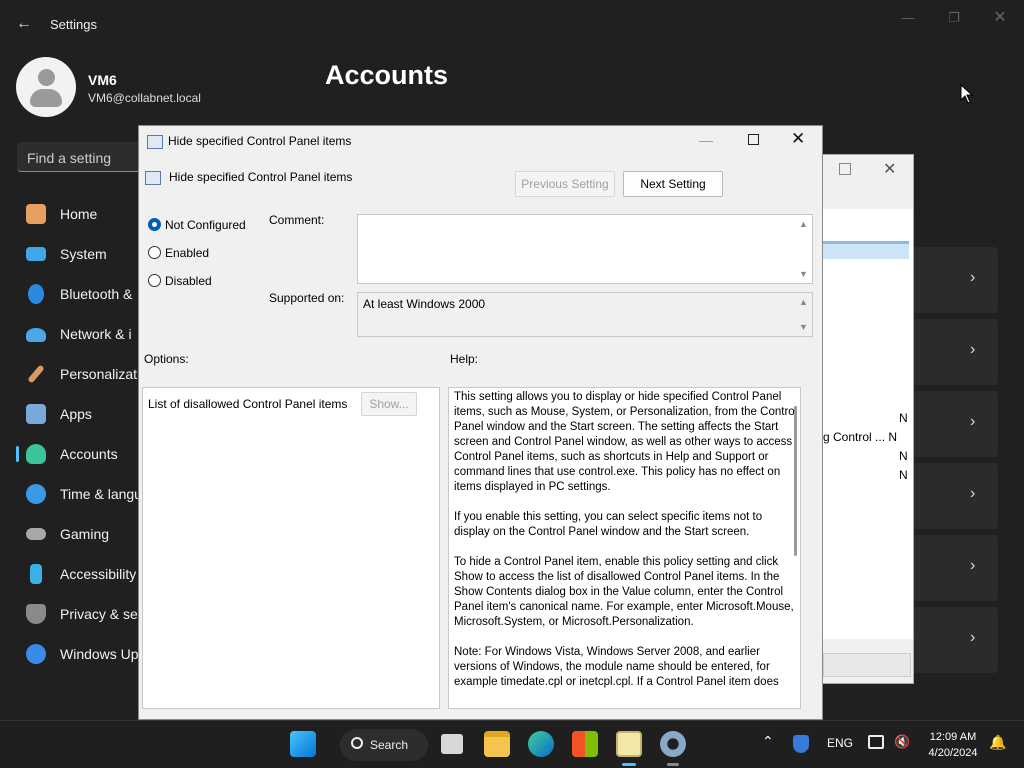 The image size is (1024, 768). I want to click on network-icon, so click(876, 742).